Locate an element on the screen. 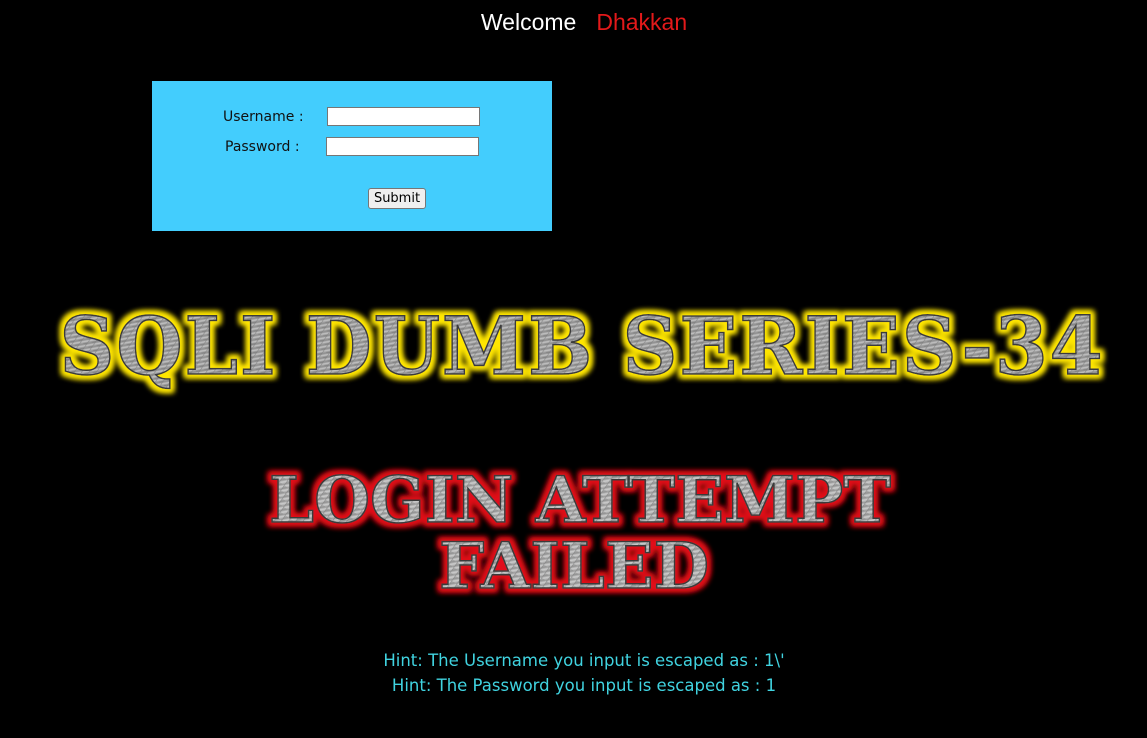  username-label: Username : is located at coordinates (263, 117).